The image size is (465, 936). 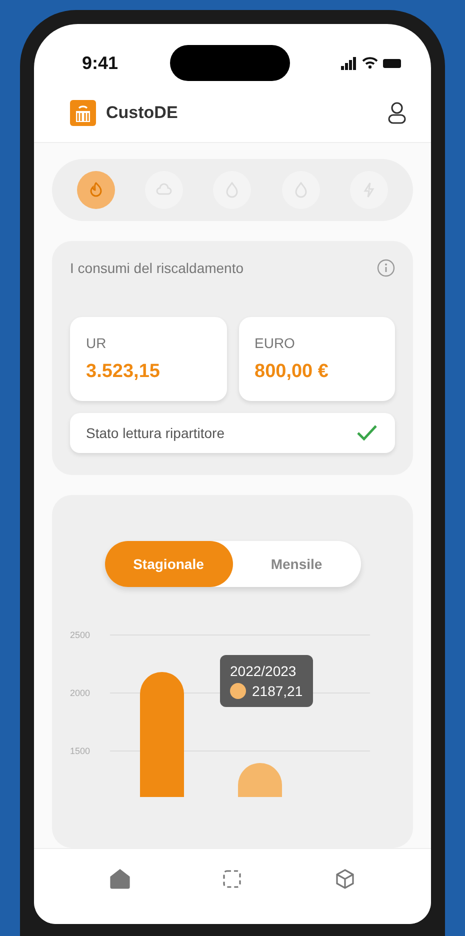 I want to click on metric-label: EURO, so click(x=275, y=343).